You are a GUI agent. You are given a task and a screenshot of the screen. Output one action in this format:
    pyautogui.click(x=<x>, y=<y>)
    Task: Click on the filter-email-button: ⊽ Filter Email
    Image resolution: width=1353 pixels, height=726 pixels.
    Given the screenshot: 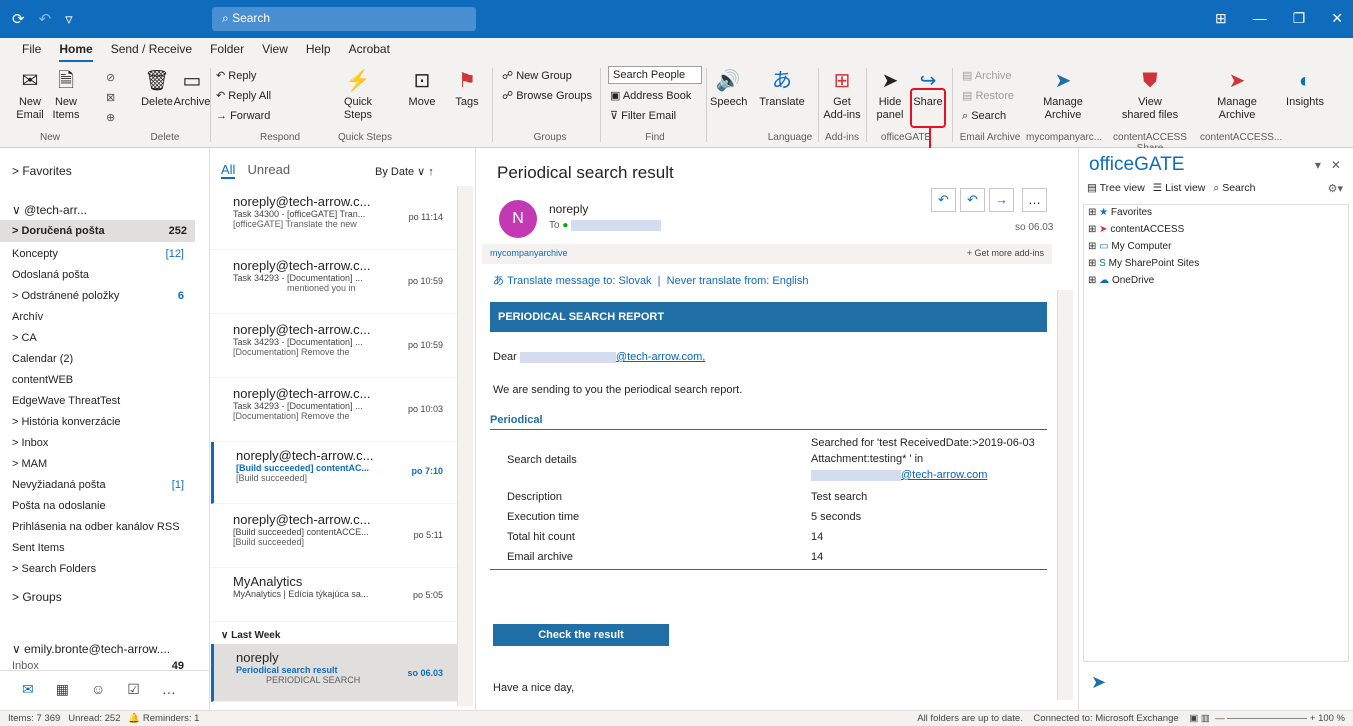 What is the action you would take?
    pyautogui.click(x=643, y=116)
    